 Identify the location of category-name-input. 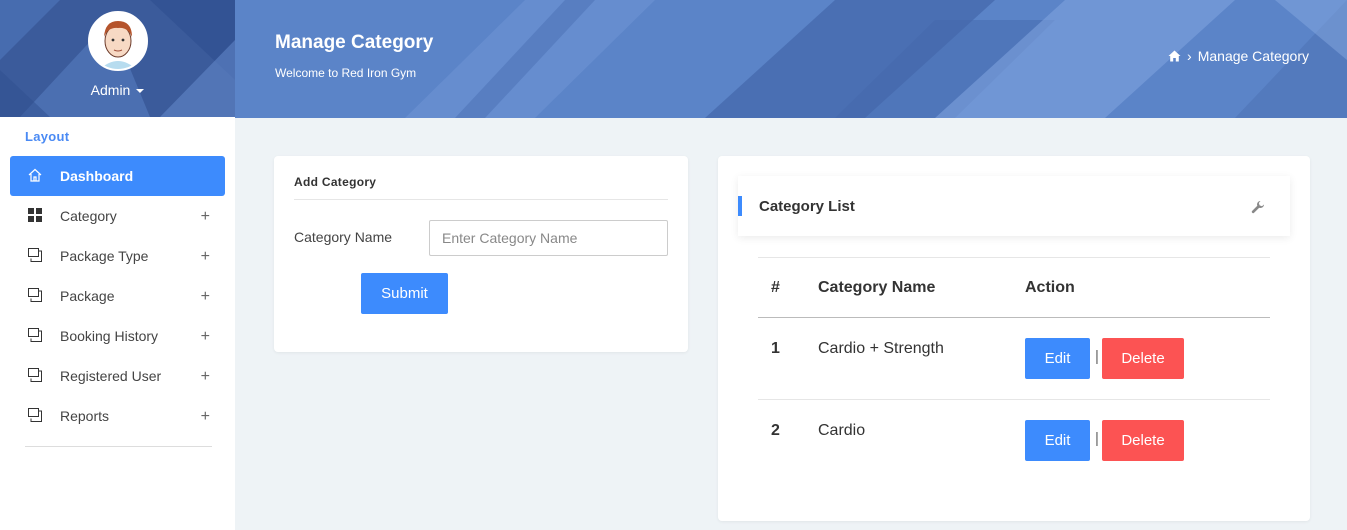
(548, 238).